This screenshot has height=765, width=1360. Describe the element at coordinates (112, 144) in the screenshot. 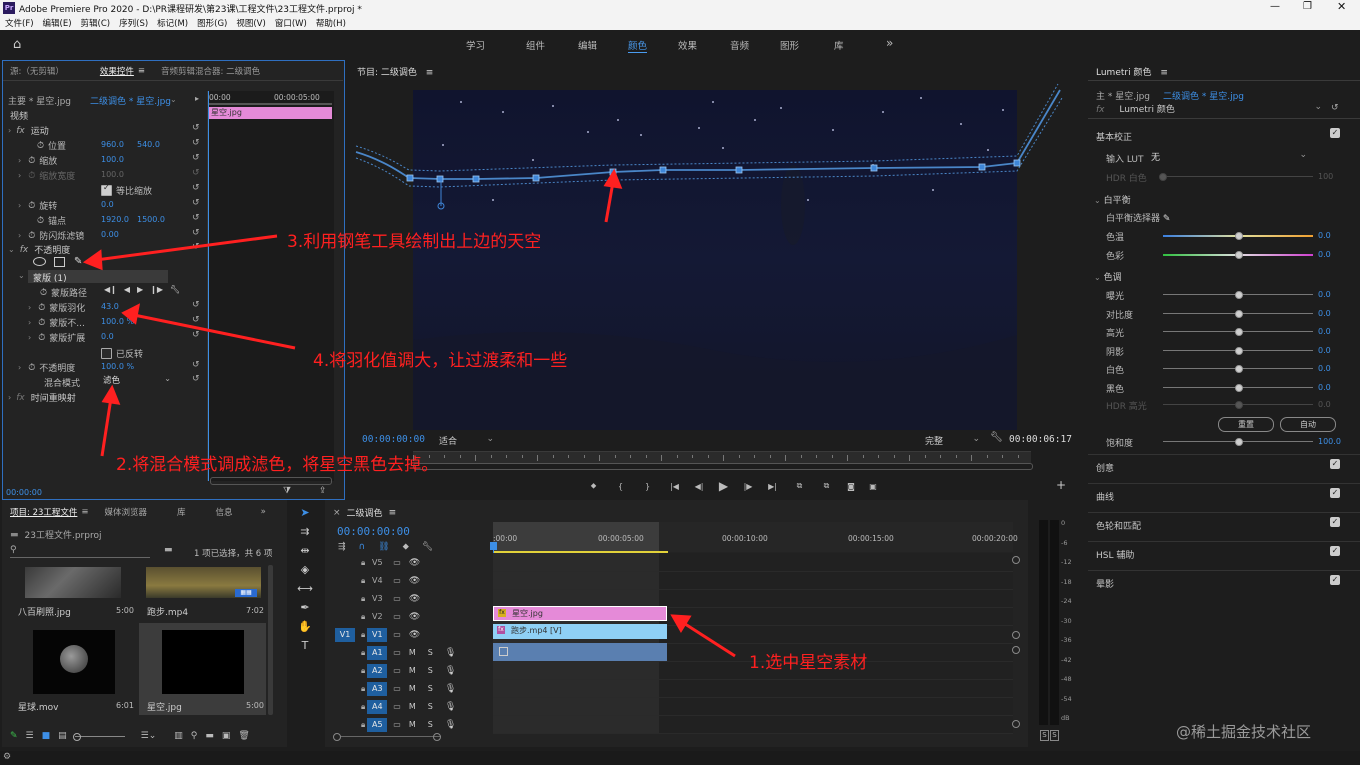

I see `position-x-value: 960.0` at that location.